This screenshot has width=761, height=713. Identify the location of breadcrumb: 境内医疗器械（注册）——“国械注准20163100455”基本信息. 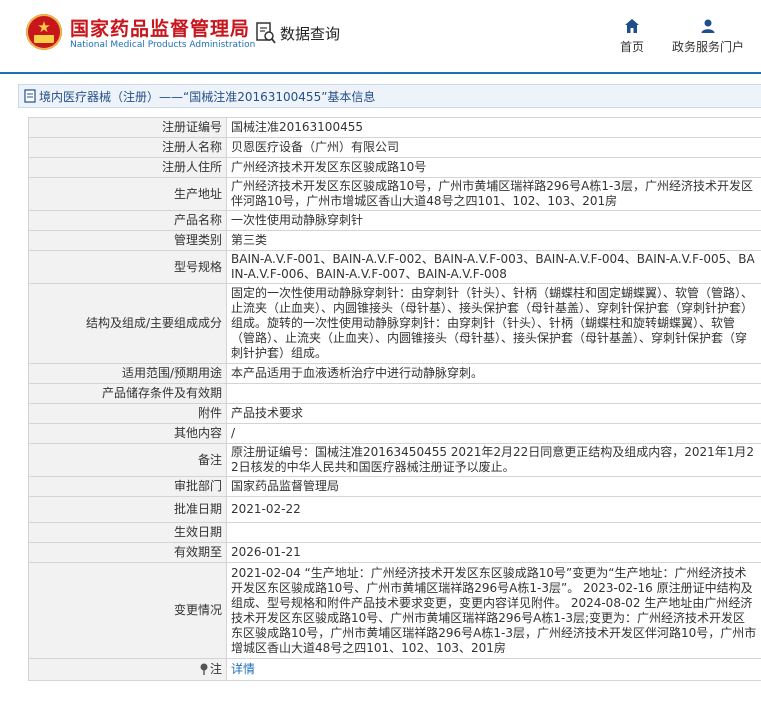
(389, 96).